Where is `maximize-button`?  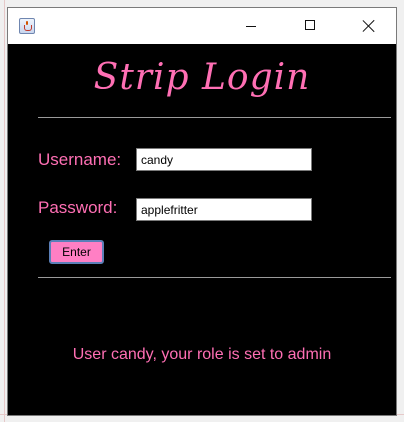
maximize-button is located at coordinates (311, 26).